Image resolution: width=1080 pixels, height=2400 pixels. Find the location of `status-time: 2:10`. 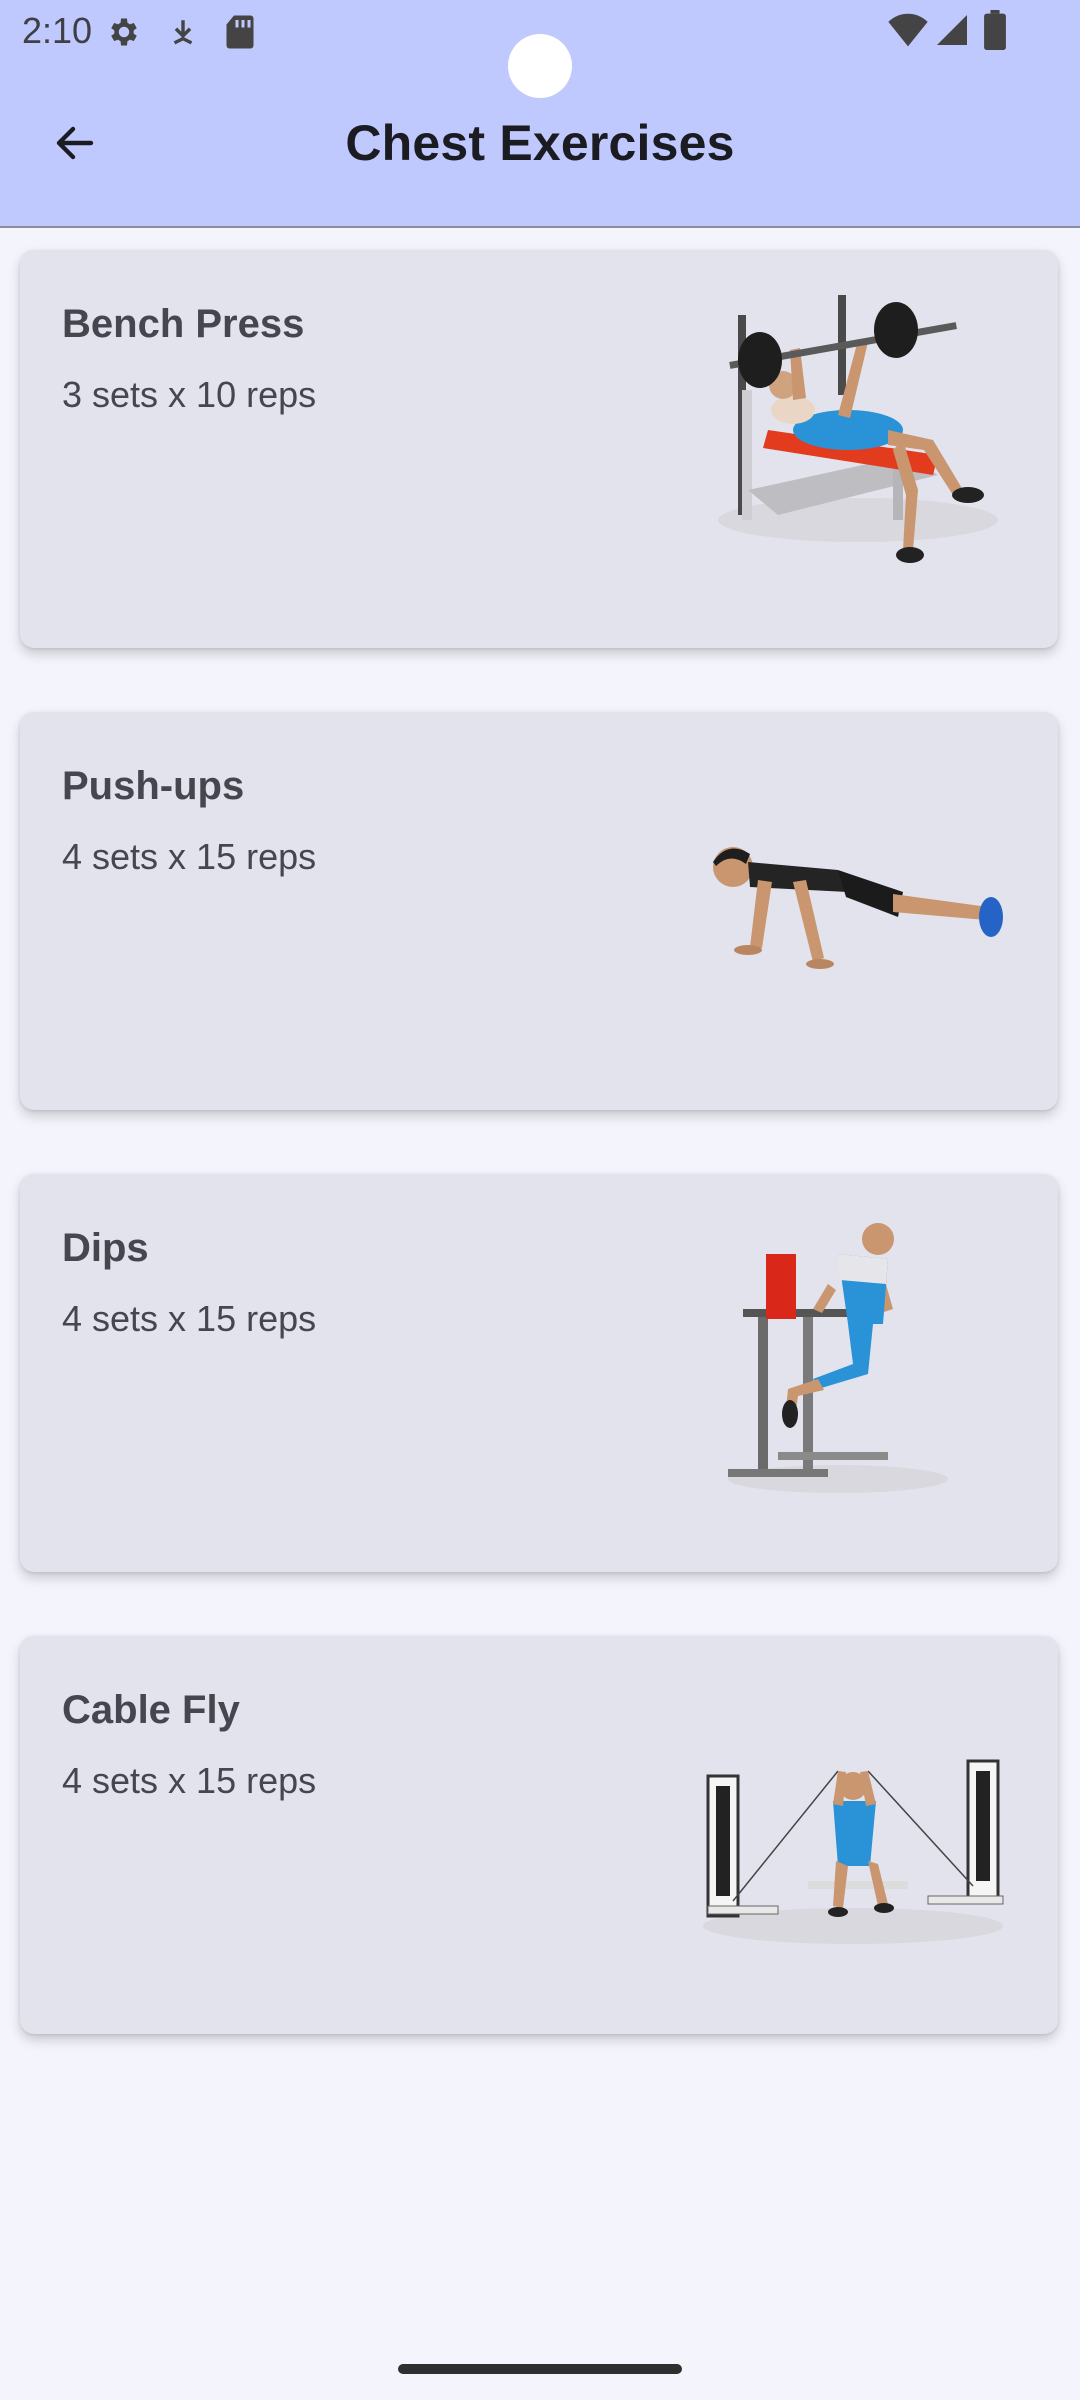

status-time: 2:10 is located at coordinates (57, 30).